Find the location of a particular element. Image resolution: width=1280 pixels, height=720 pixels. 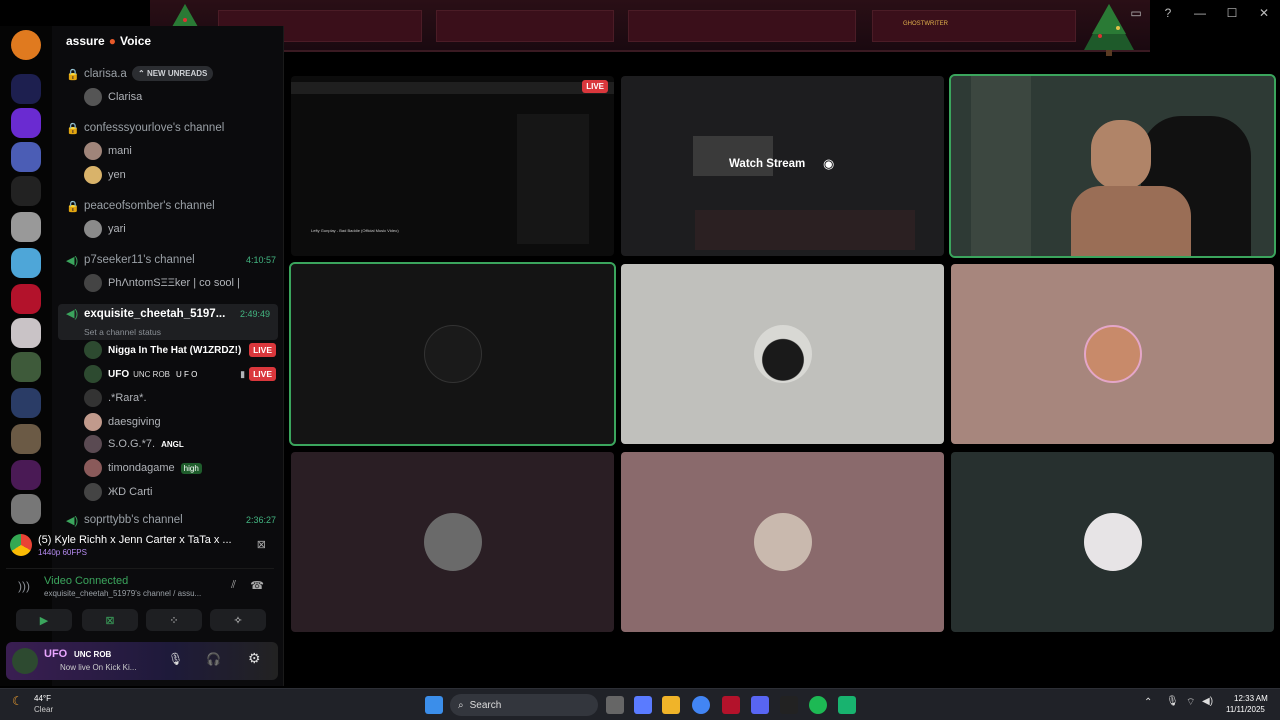

channel-status: Set a channel status is located at coordinates (168, 332).